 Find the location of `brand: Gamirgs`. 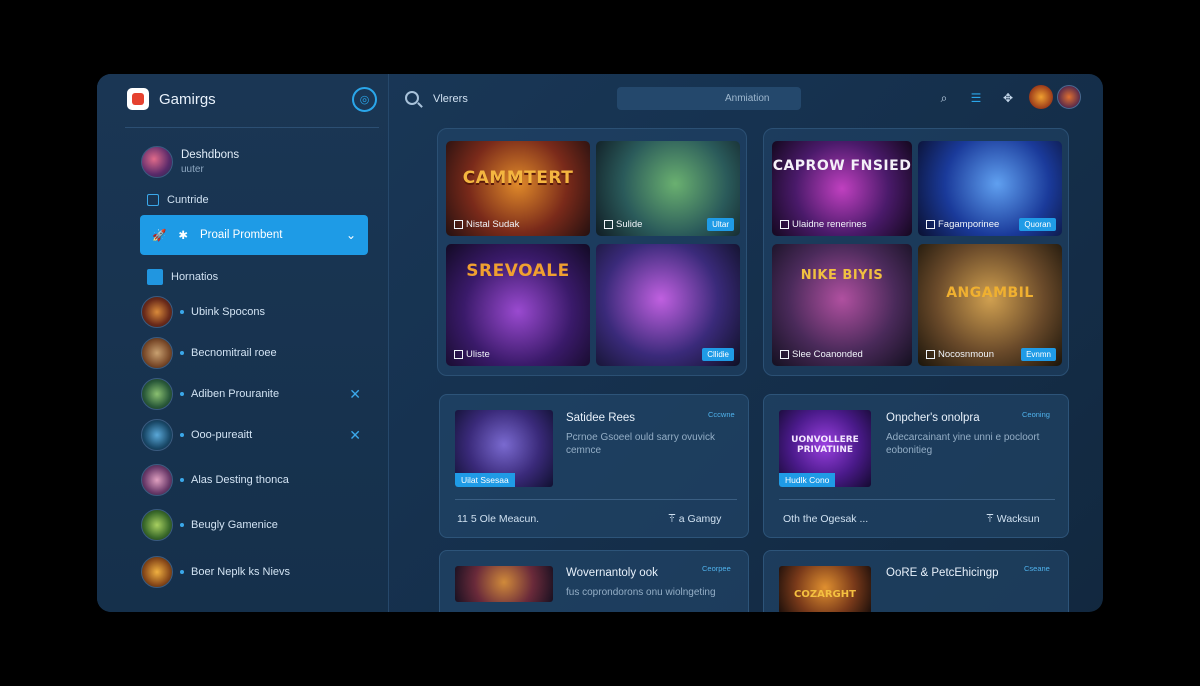

brand: Gamirgs is located at coordinates (171, 99).